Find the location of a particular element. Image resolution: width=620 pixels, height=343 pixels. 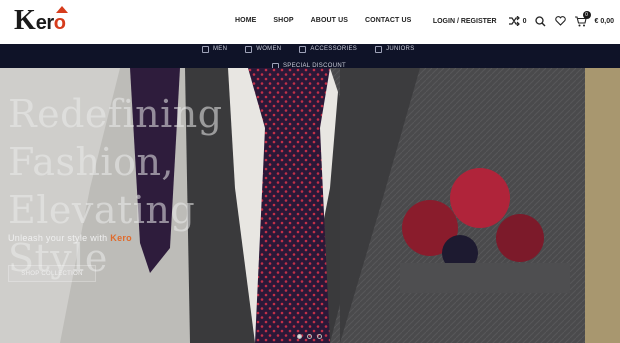

category-juniors: JUNIORS is located at coordinates (395, 49).